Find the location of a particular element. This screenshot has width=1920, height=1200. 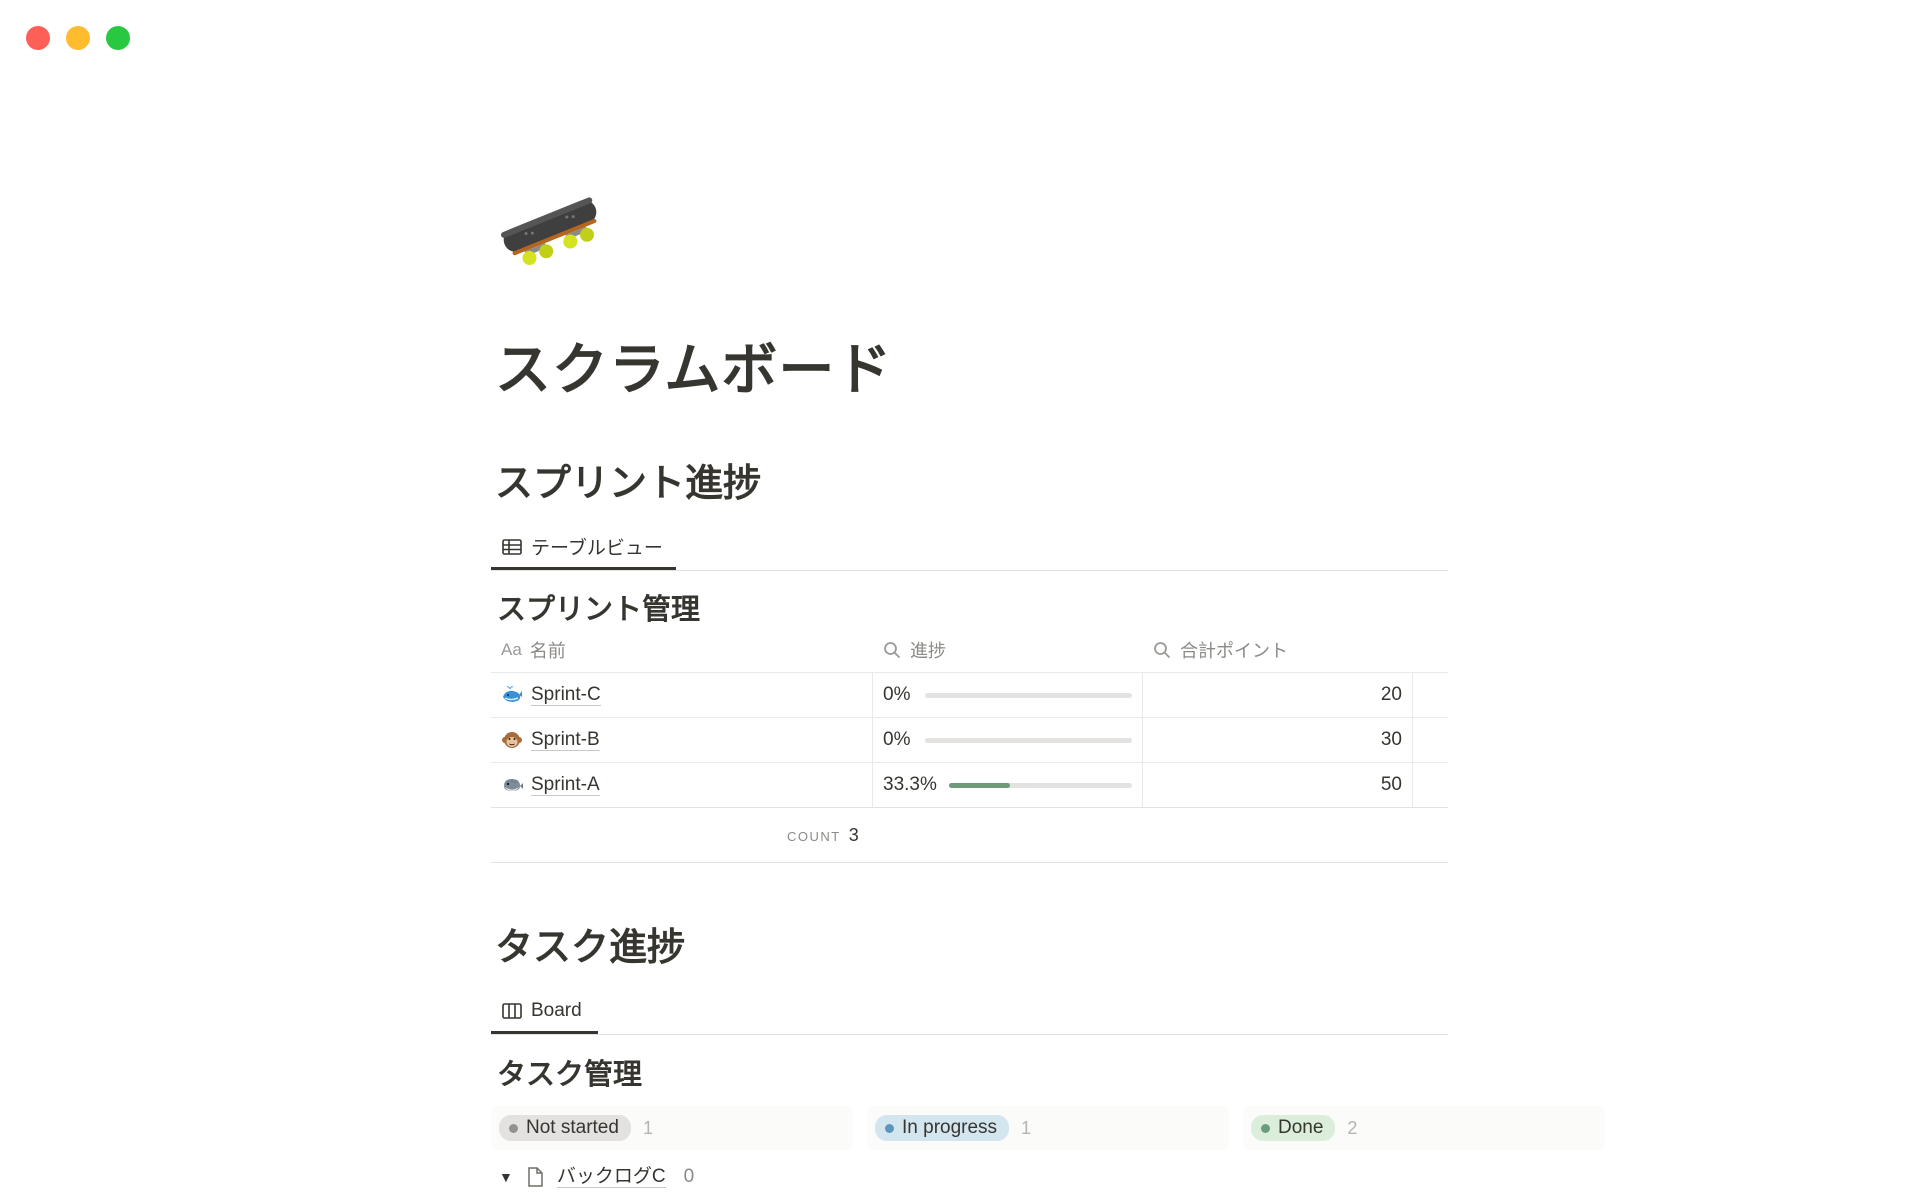

count-label: COUNT is located at coordinates (814, 836).